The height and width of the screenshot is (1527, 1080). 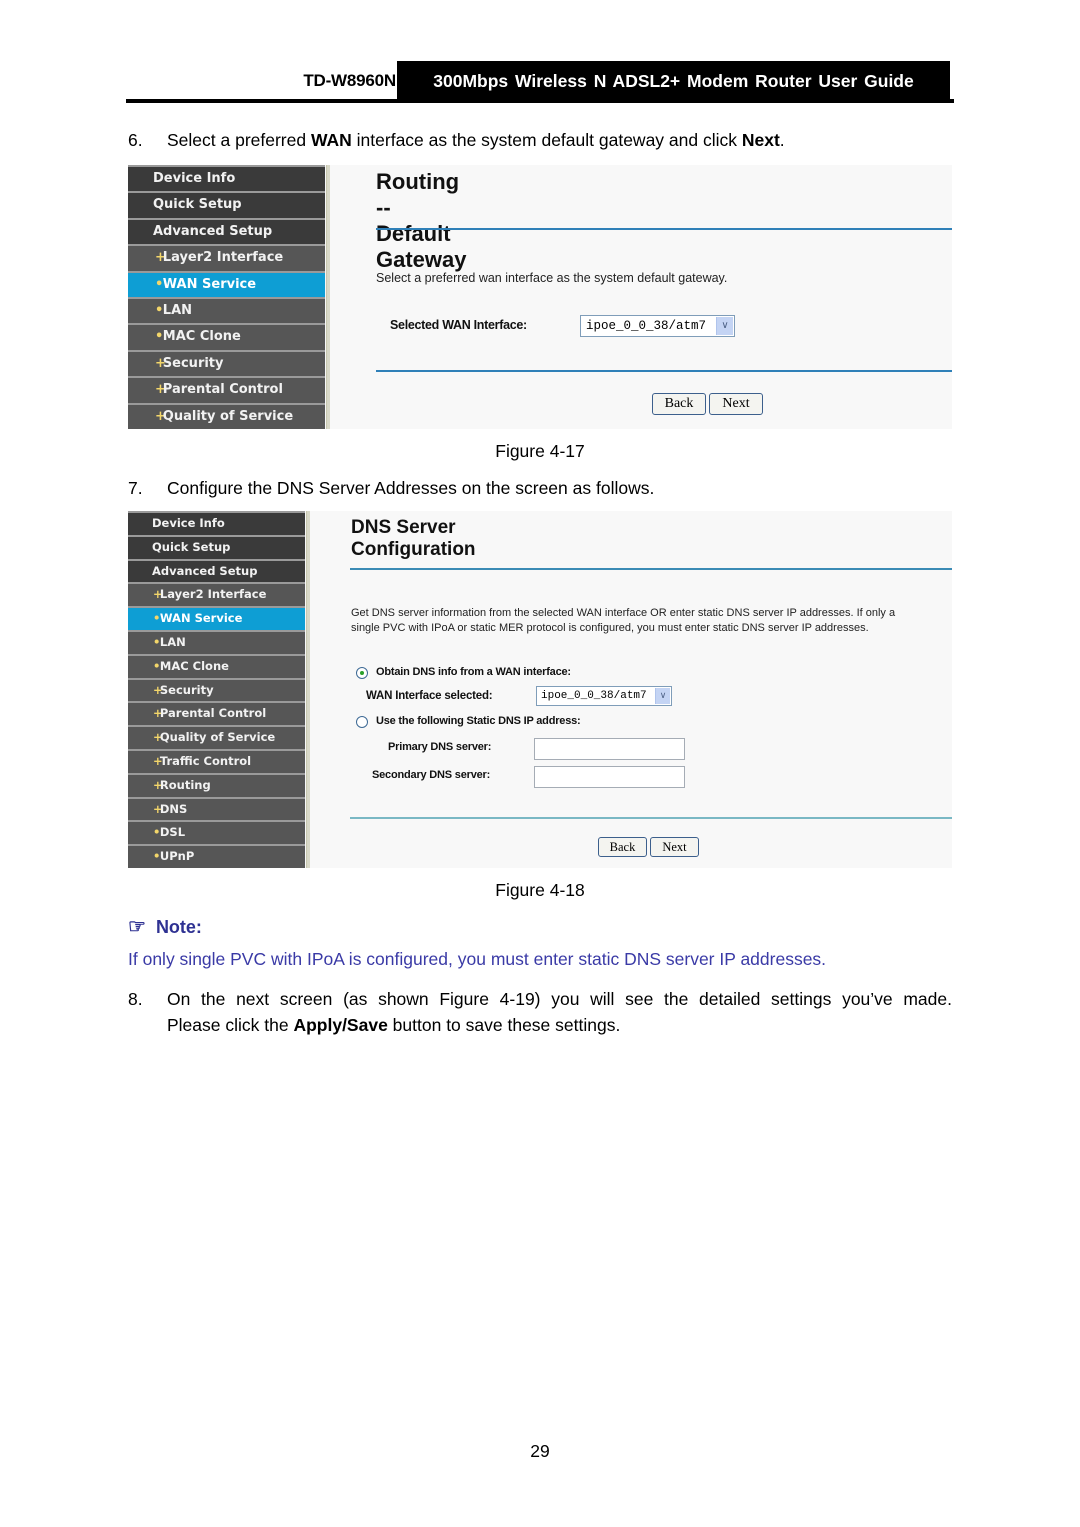 What do you see at coordinates (185, 784) in the screenshot?
I see `sidebar-item-label: Routing` at bounding box center [185, 784].